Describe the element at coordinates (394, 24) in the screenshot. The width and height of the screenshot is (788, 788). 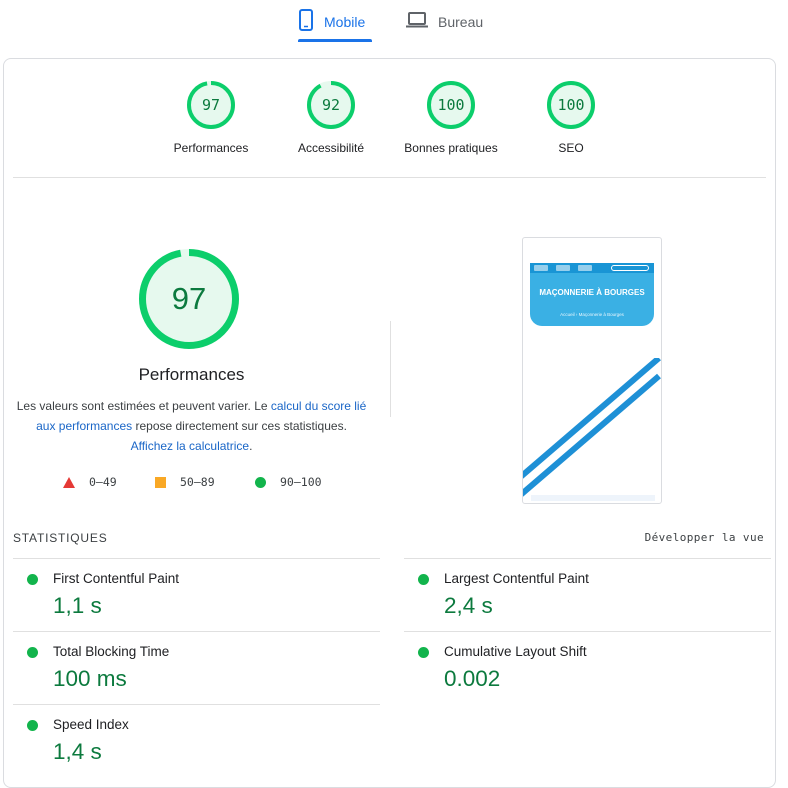
I see `device-tabs: Mobile Bureau` at that location.